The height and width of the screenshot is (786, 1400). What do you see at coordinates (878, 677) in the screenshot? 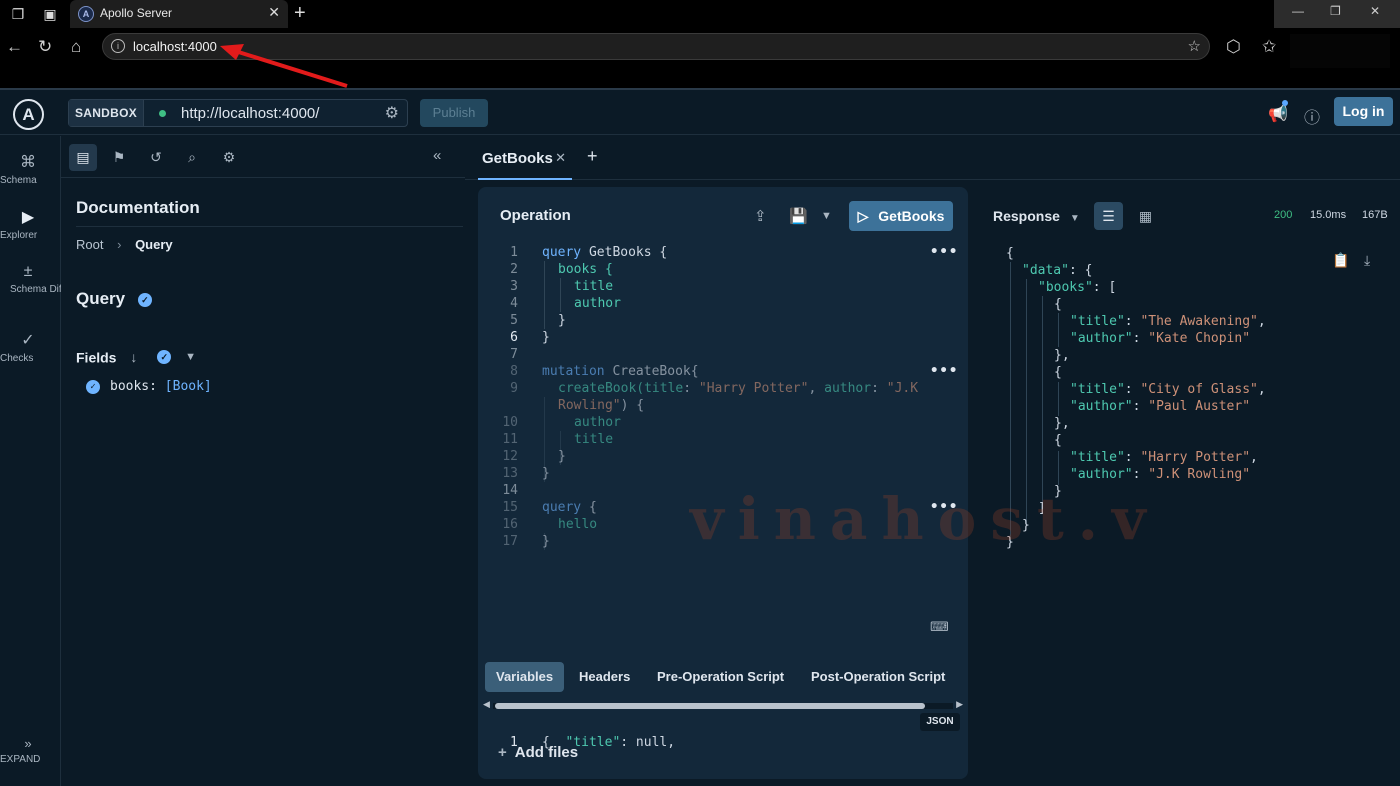
I see `tab-post-operation-script: Post-Operation Script` at bounding box center [878, 677].